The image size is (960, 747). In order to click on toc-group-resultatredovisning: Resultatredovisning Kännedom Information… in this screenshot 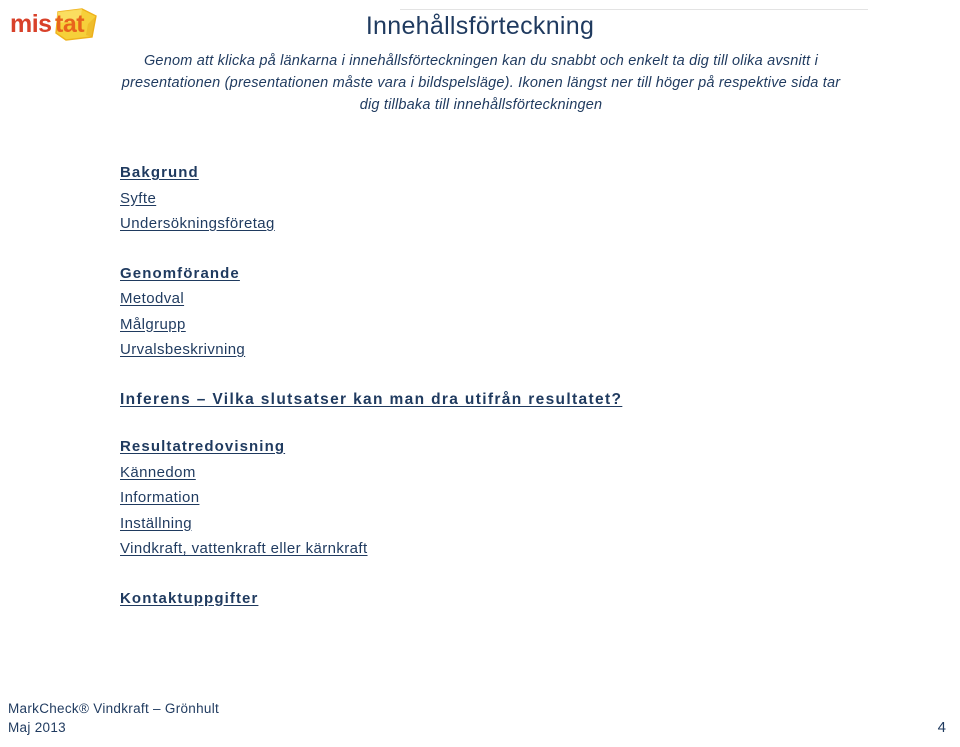, I will do `click(490, 498)`.